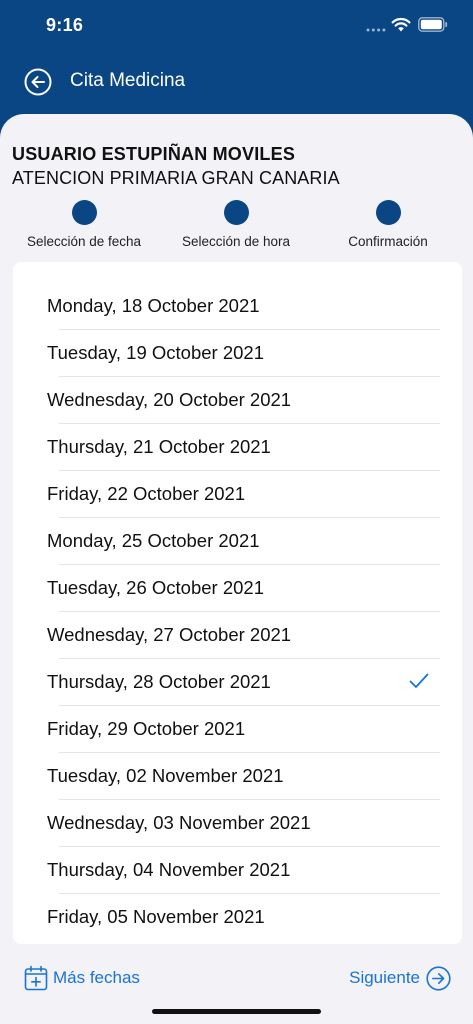 The image size is (473, 1024). What do you see at coordinates (401, 24) in the screenshot?
I see `wifi-icon` at bounding box center [401, 24].